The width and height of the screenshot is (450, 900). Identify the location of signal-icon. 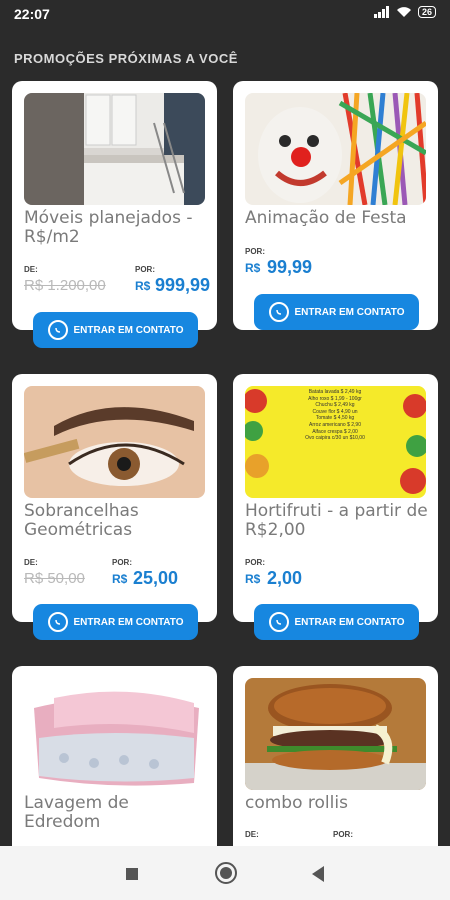
(381, 12).